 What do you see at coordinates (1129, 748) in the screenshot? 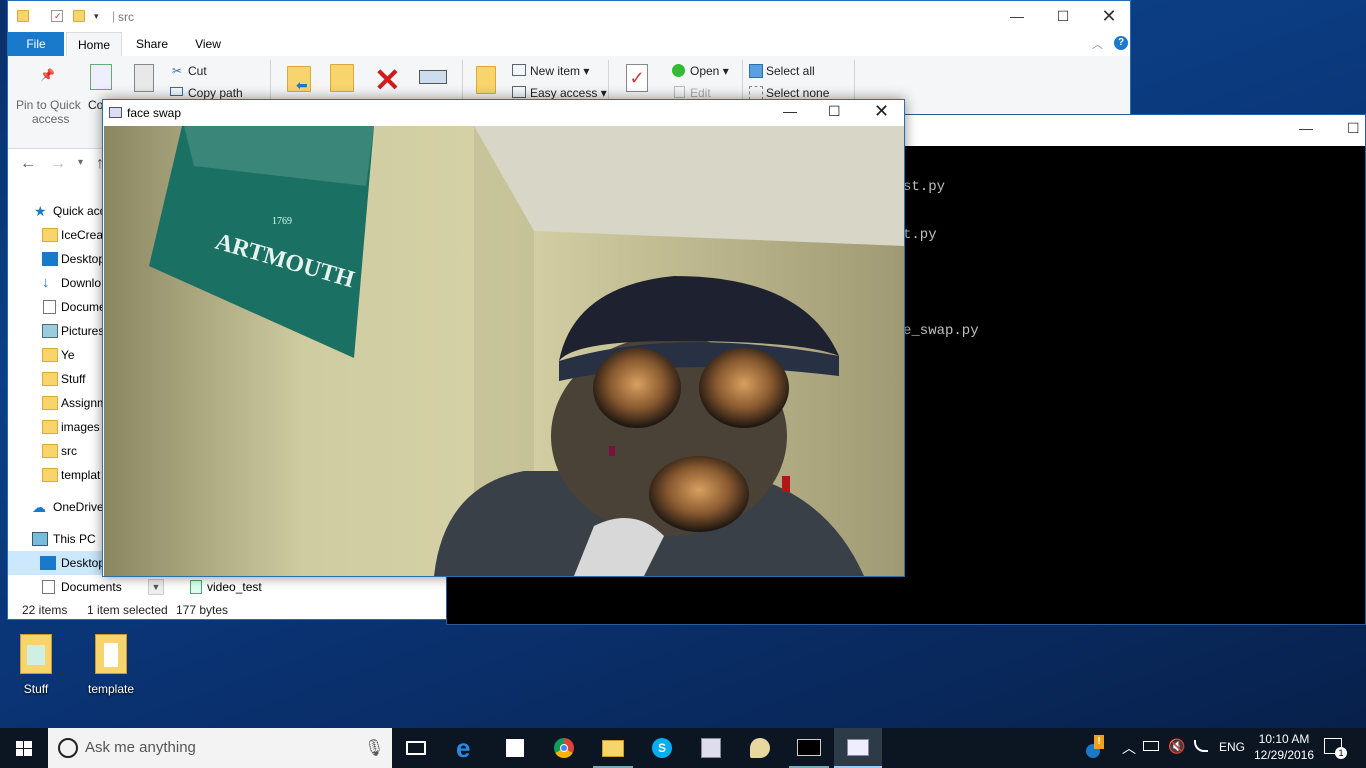
I see `show-hidden-icons-icon: ︿` at bounding box center [1129, 748].